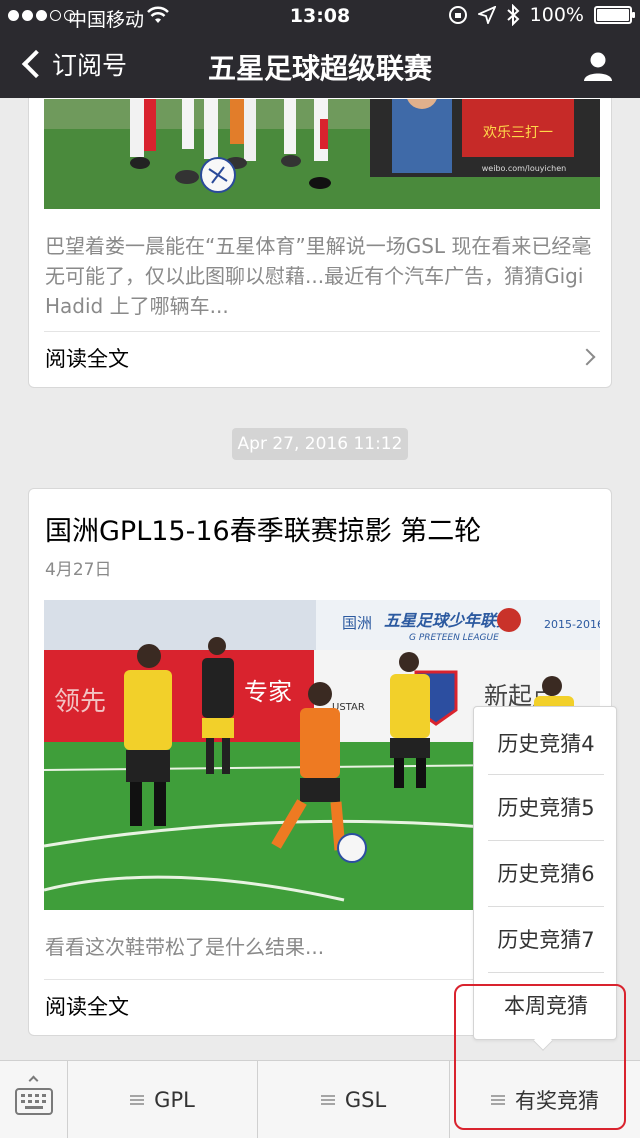 The width and height of the screenshot is (640, 1138). What do you see at coordinates (268, 692) in the screenshot?
I see `board-text: 专家` at bounding box center [268, 692].